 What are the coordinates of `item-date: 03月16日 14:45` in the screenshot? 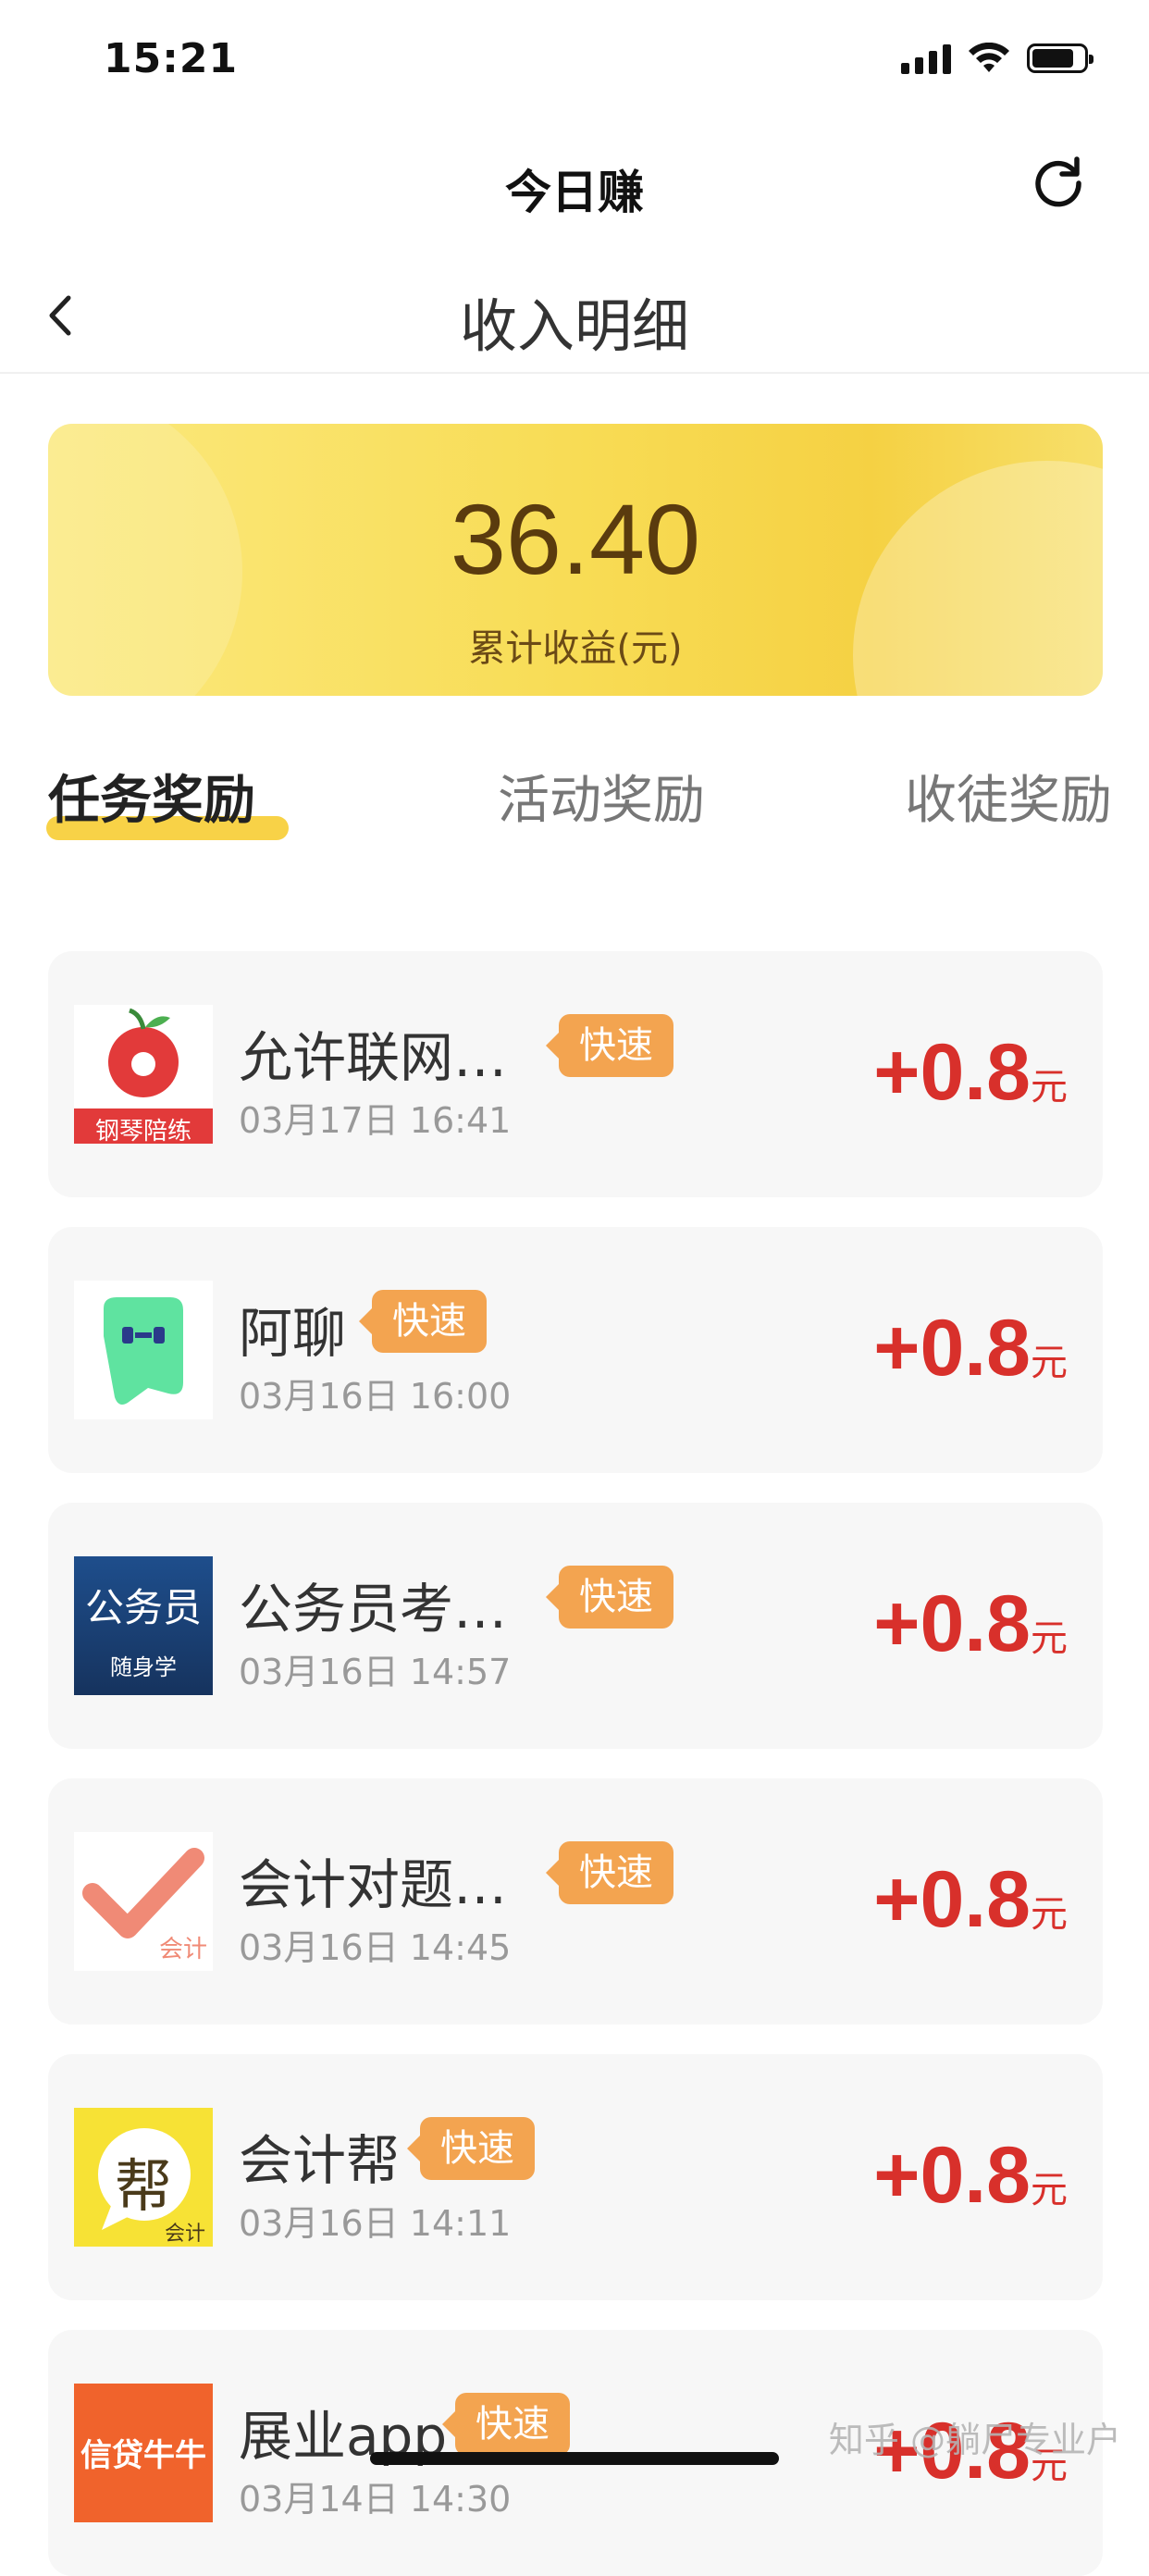 It's located at (376, 1948).